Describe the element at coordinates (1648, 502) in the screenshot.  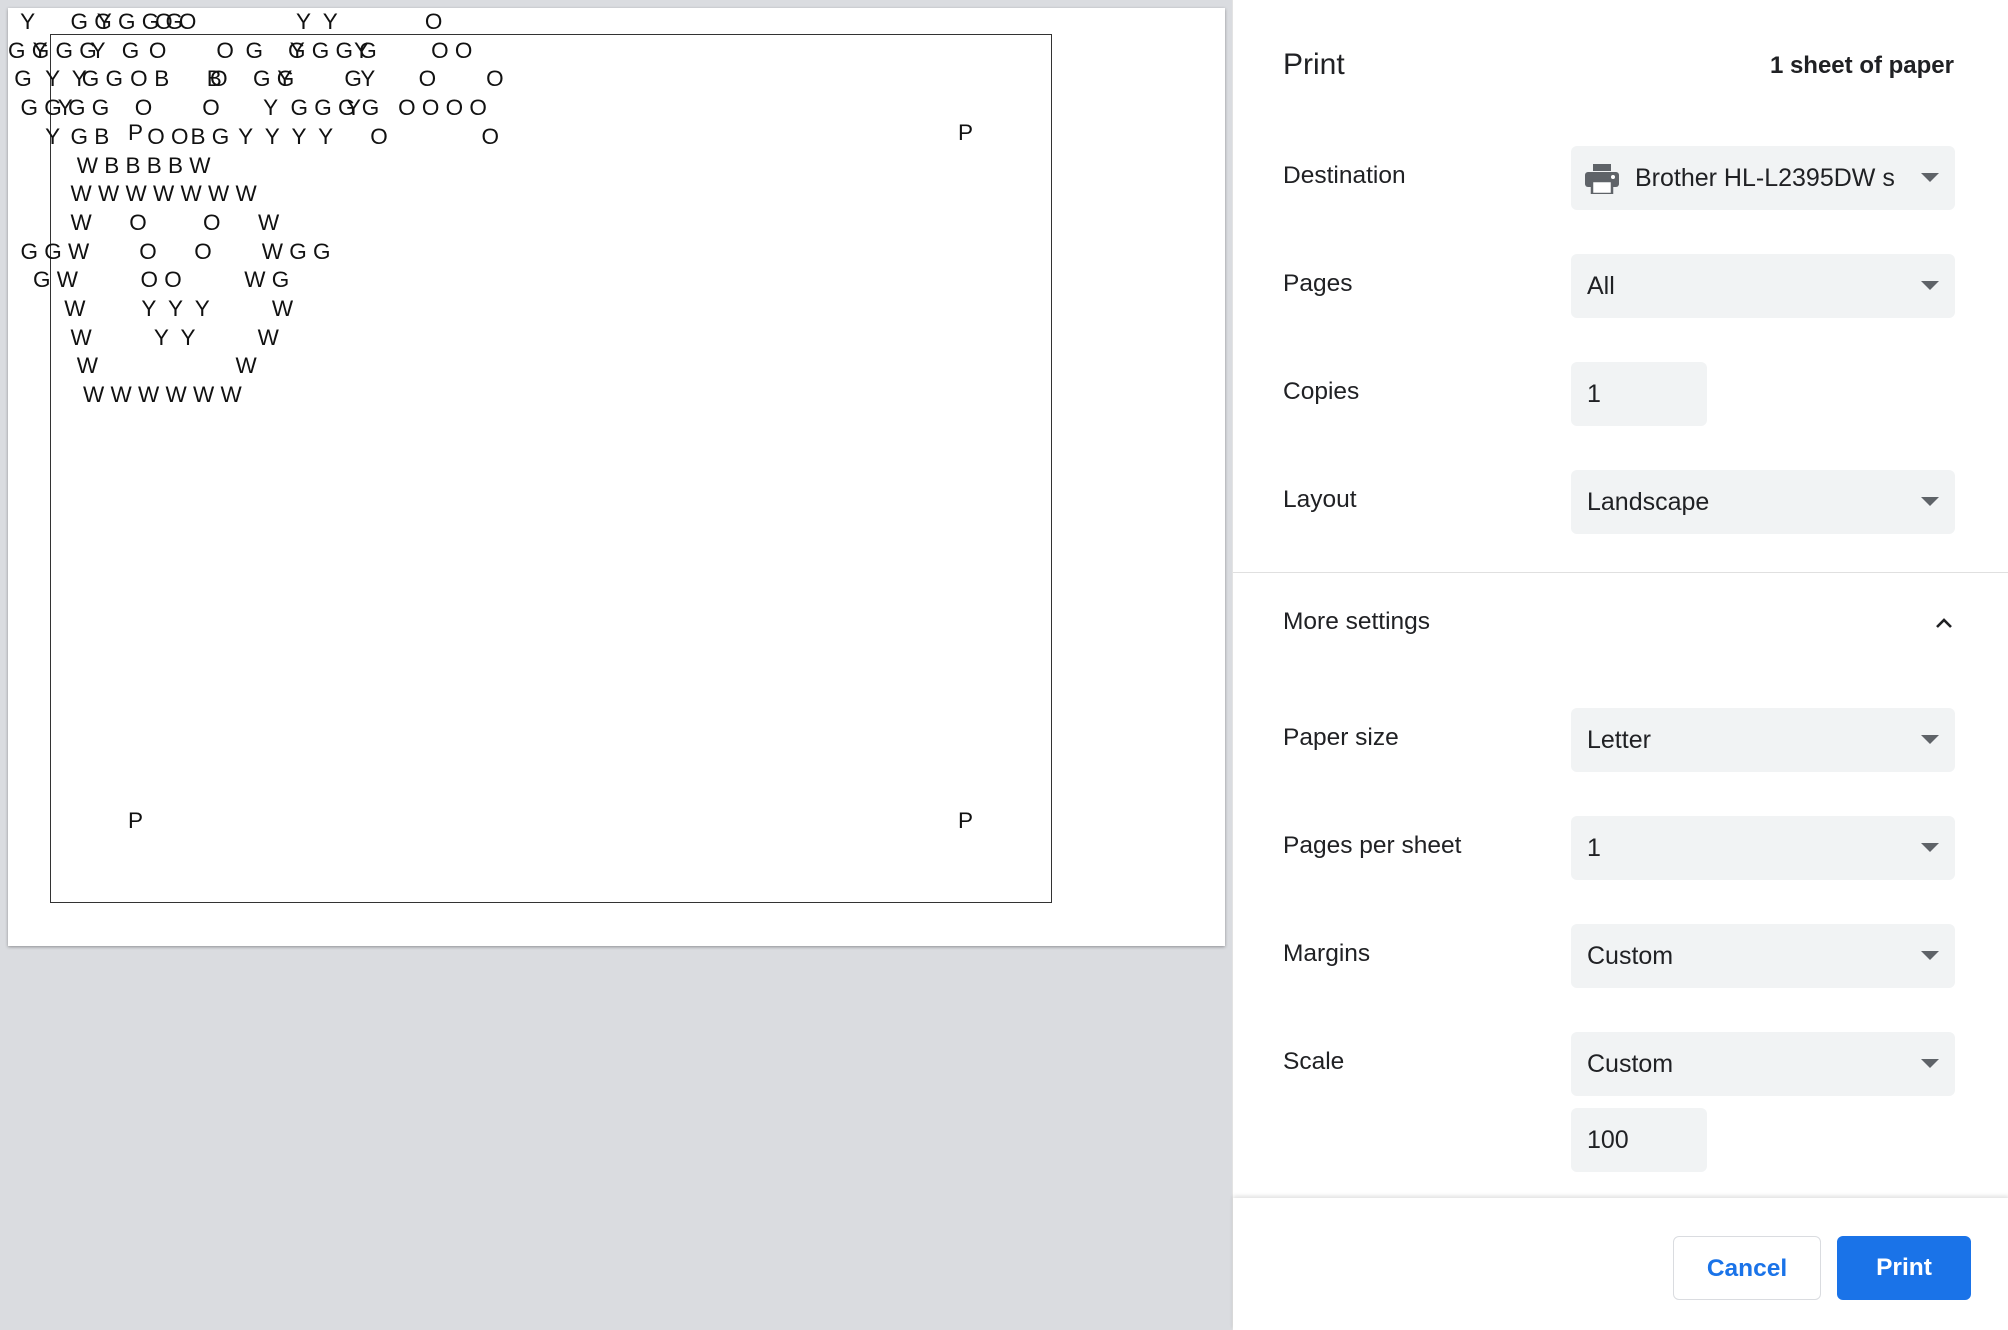
I see `layout-value: Landscape` at that location.